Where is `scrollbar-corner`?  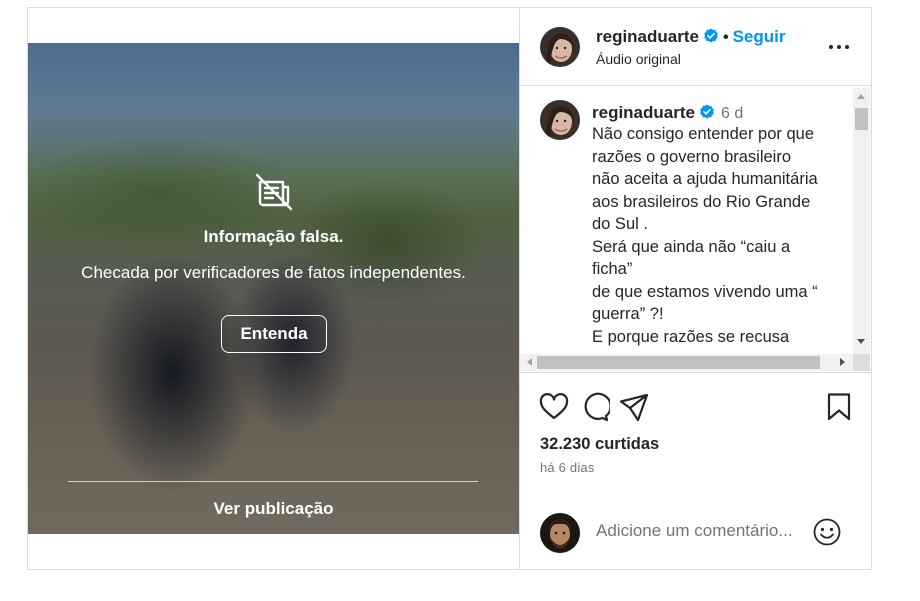 scrollbar-corner is located at coordinates (861, 362).